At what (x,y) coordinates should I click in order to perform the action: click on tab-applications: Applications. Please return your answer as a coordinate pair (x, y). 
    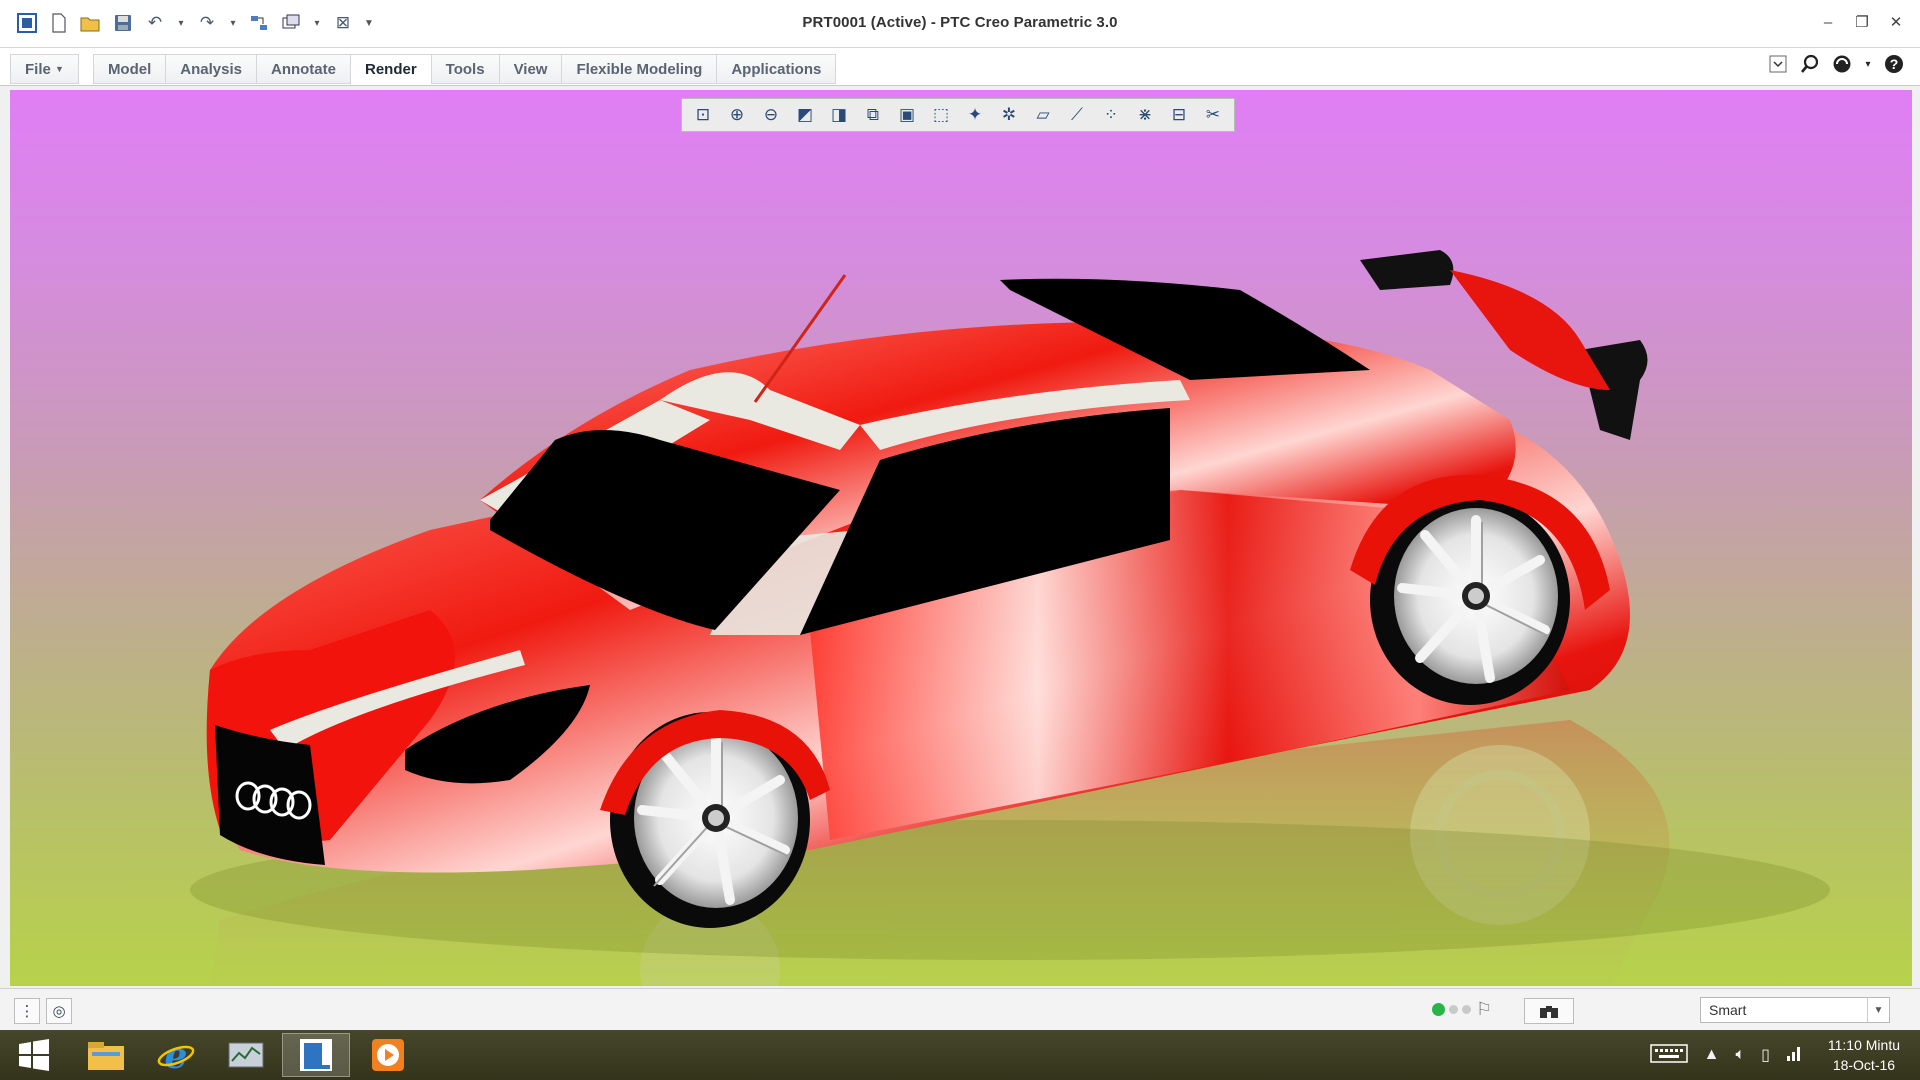
    Looking at the image, I should click on (776, 69).